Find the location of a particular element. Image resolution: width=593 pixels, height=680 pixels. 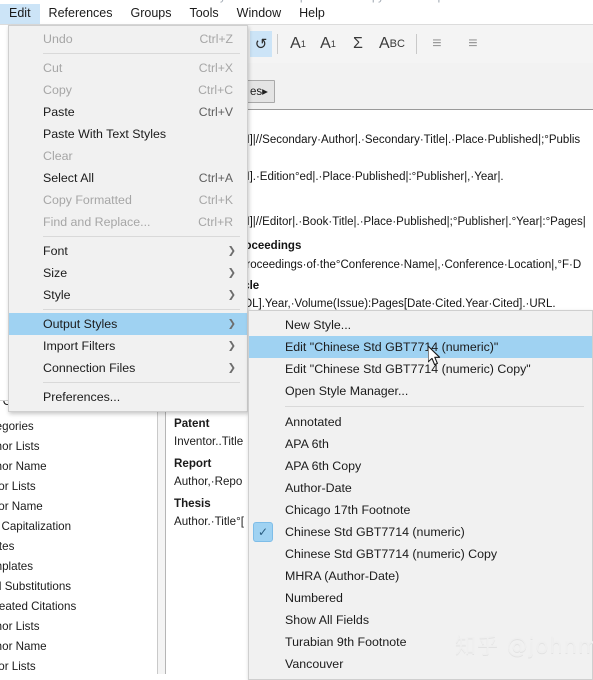

style-section-item: emplates is located at coordinates (16, 566).